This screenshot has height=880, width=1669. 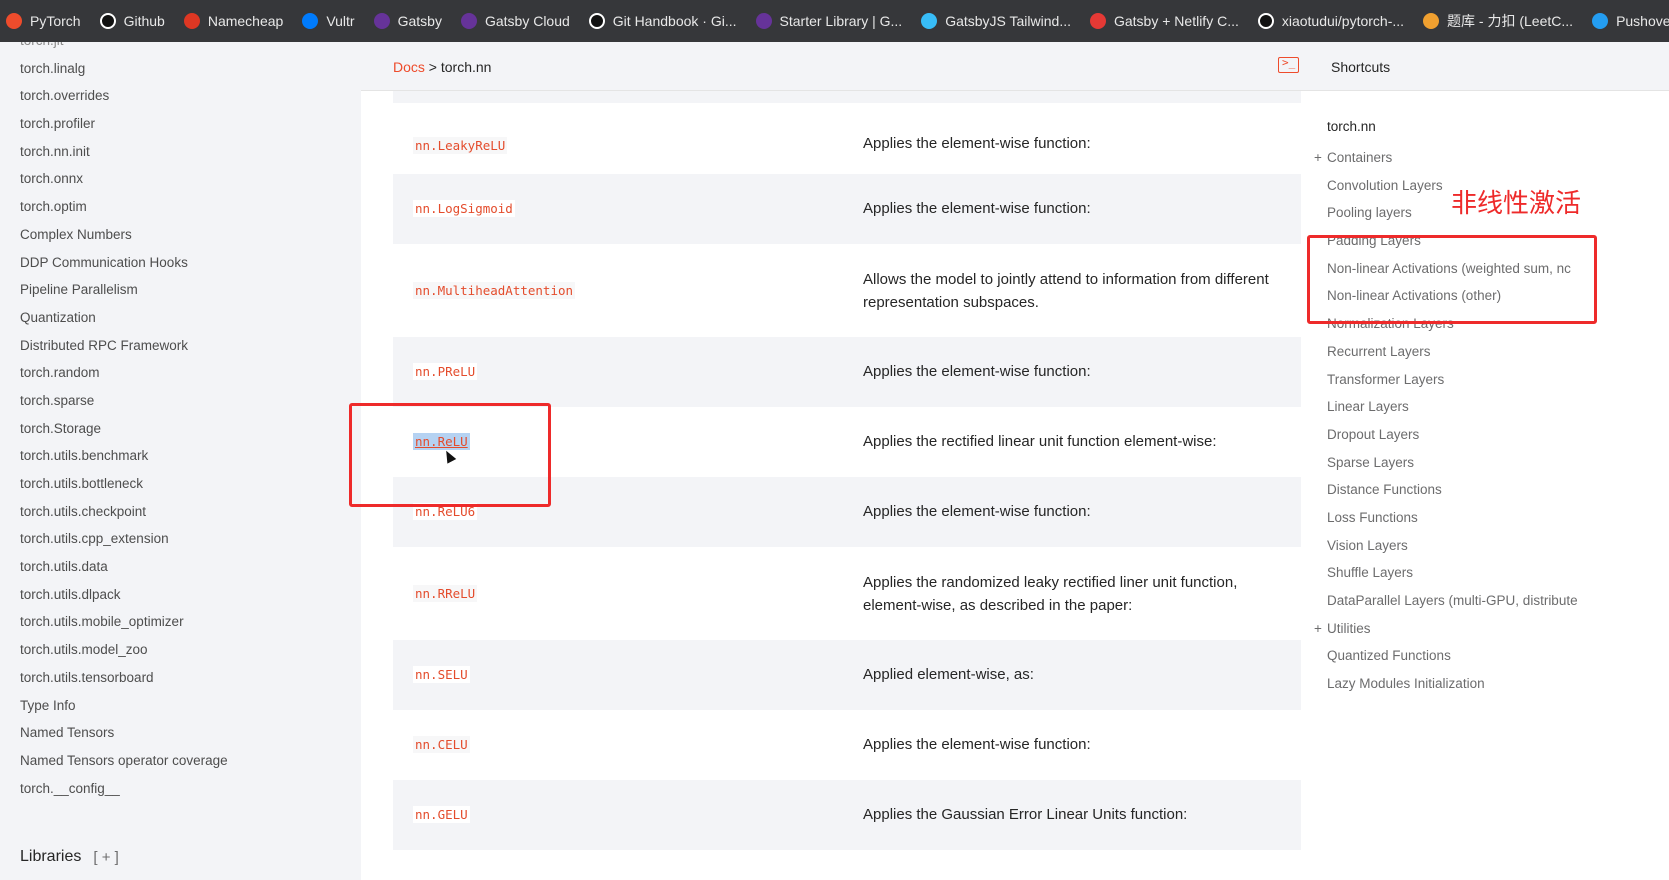 What do you see at coordinates (124, 48) in the screenshot?
I see `sidebar-item-torch-jit: torch.jit` at bounding box center [124, 48].